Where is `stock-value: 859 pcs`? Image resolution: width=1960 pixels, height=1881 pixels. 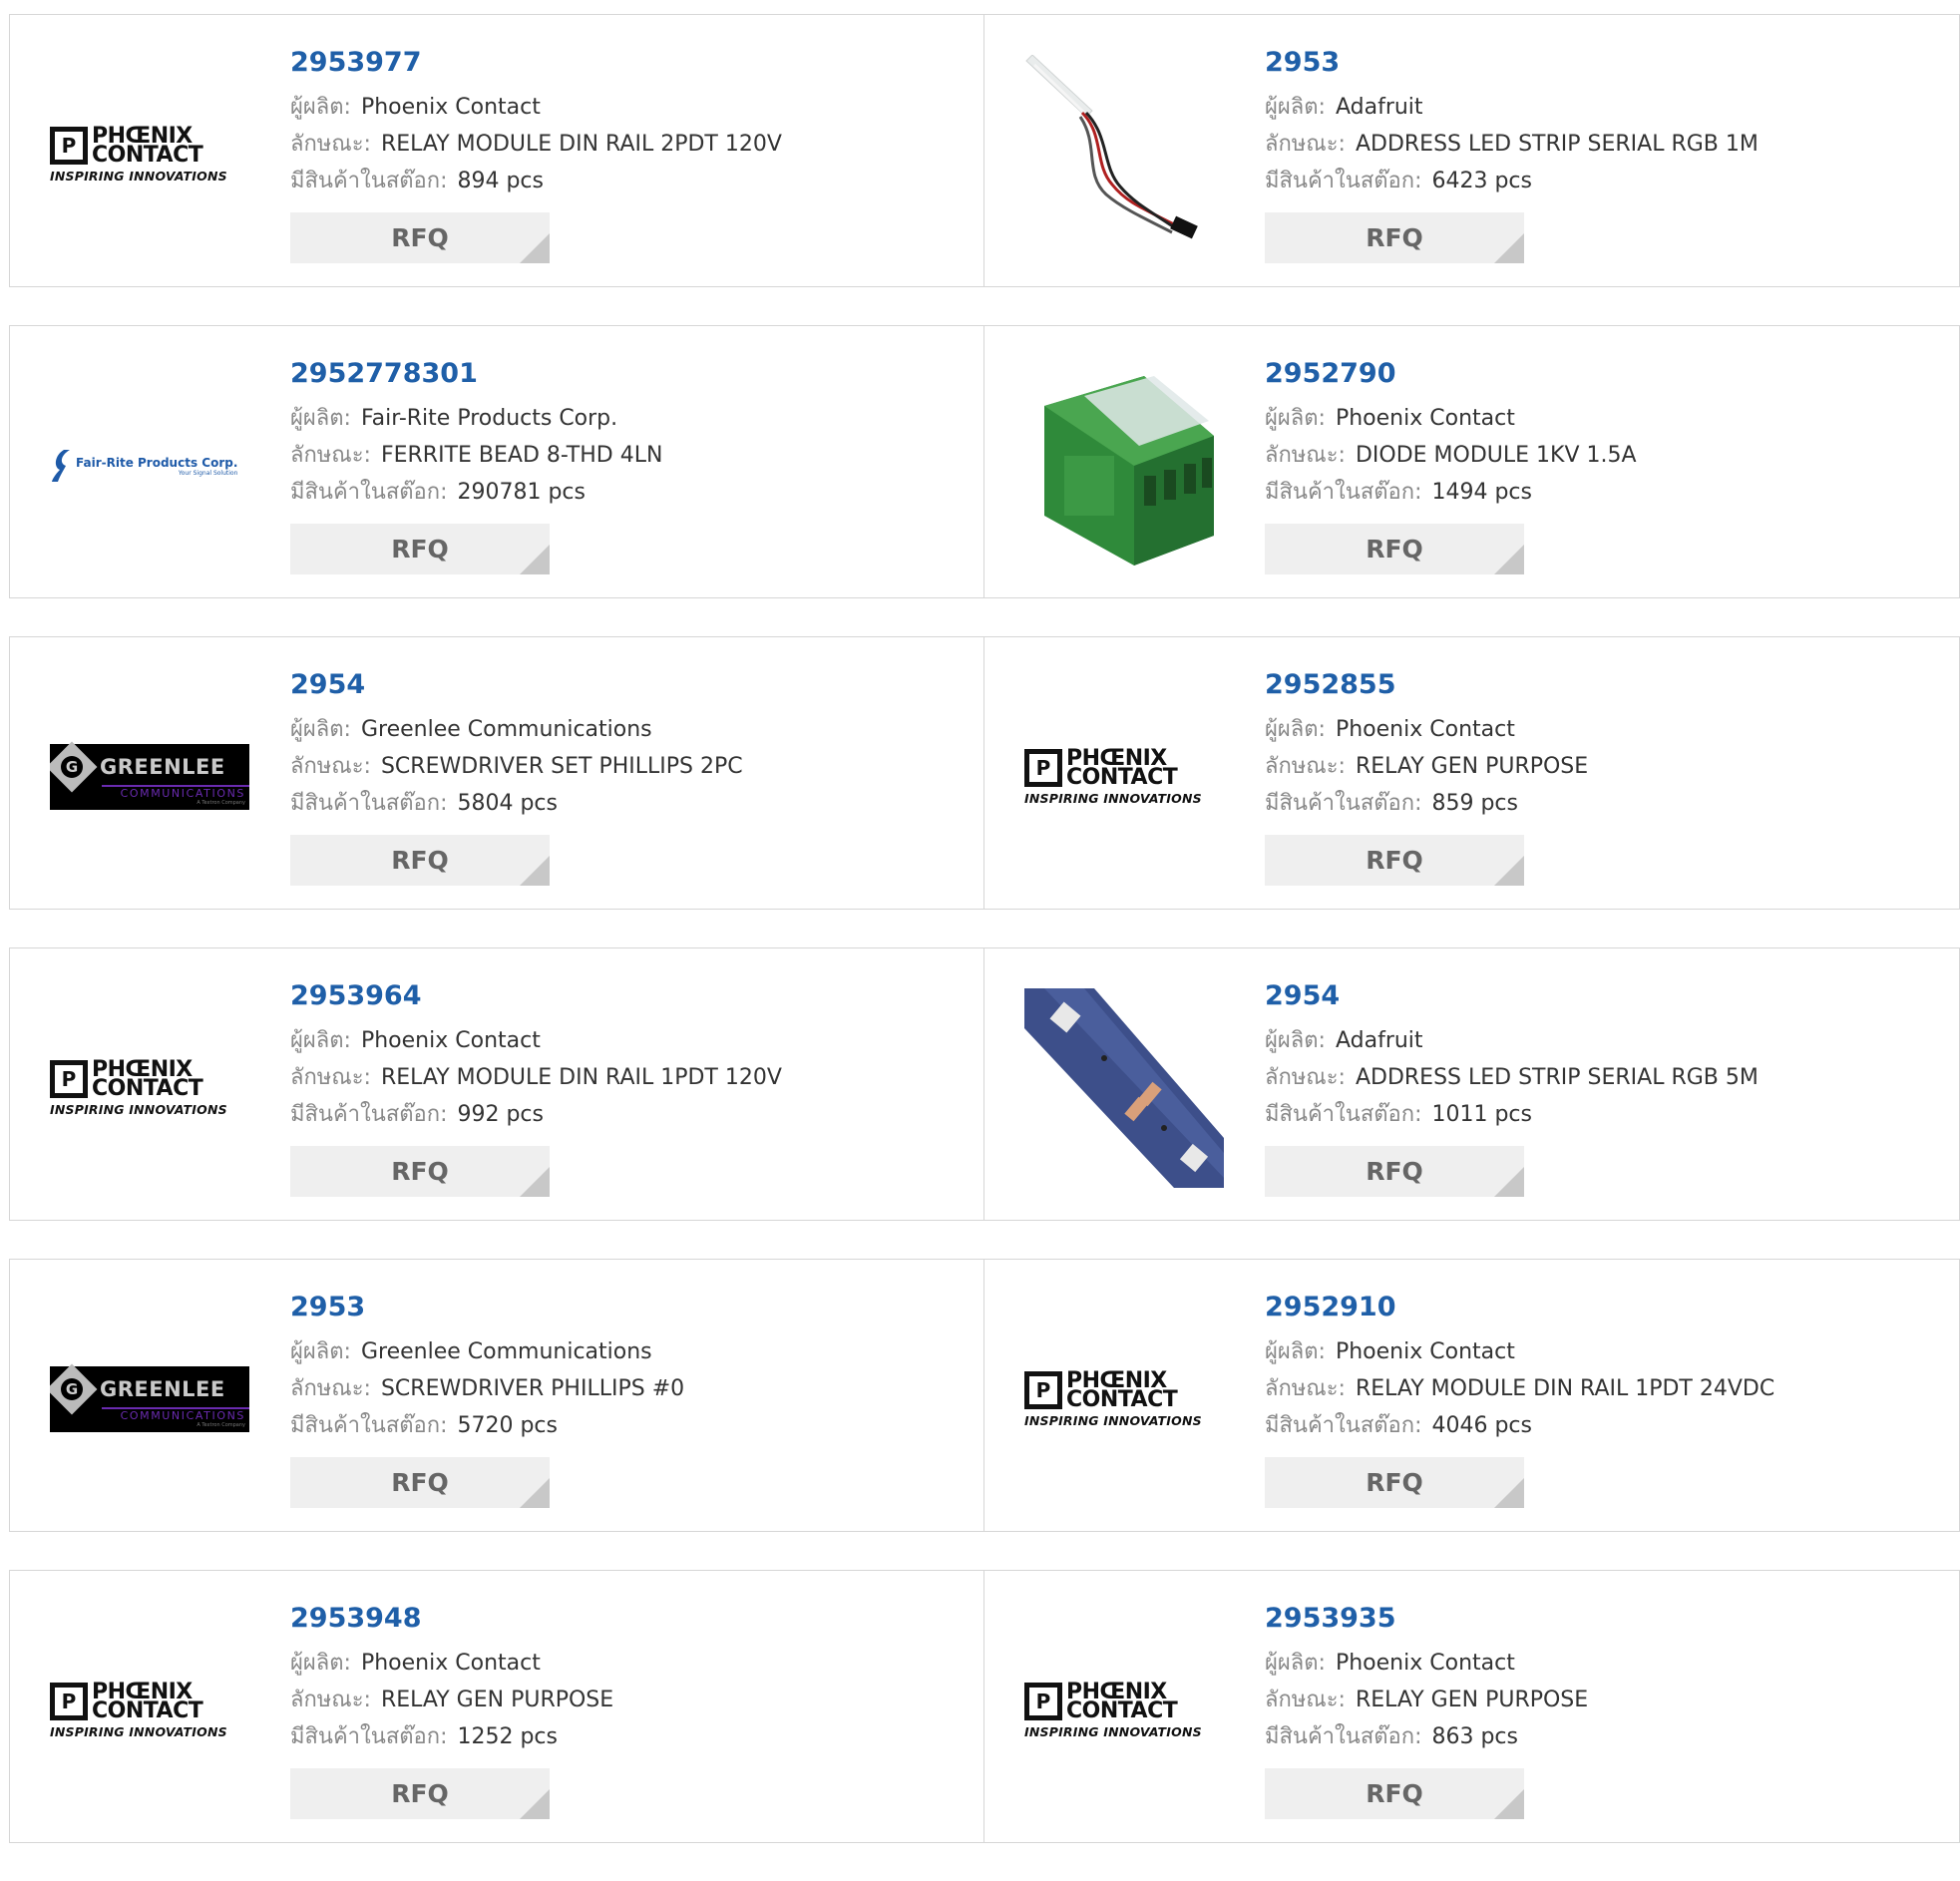 stock-value: 859 pcs is located at coordinates (1475, 803).